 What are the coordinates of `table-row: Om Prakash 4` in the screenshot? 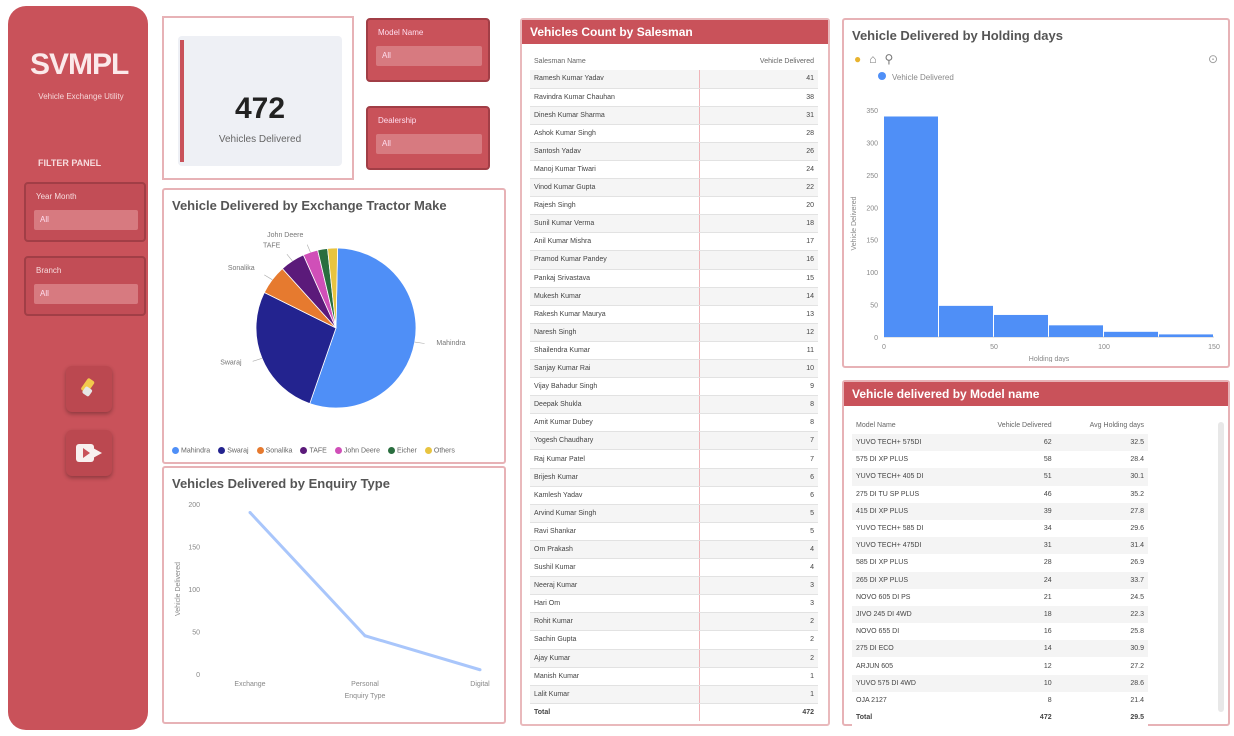 It's located at (674, 550).